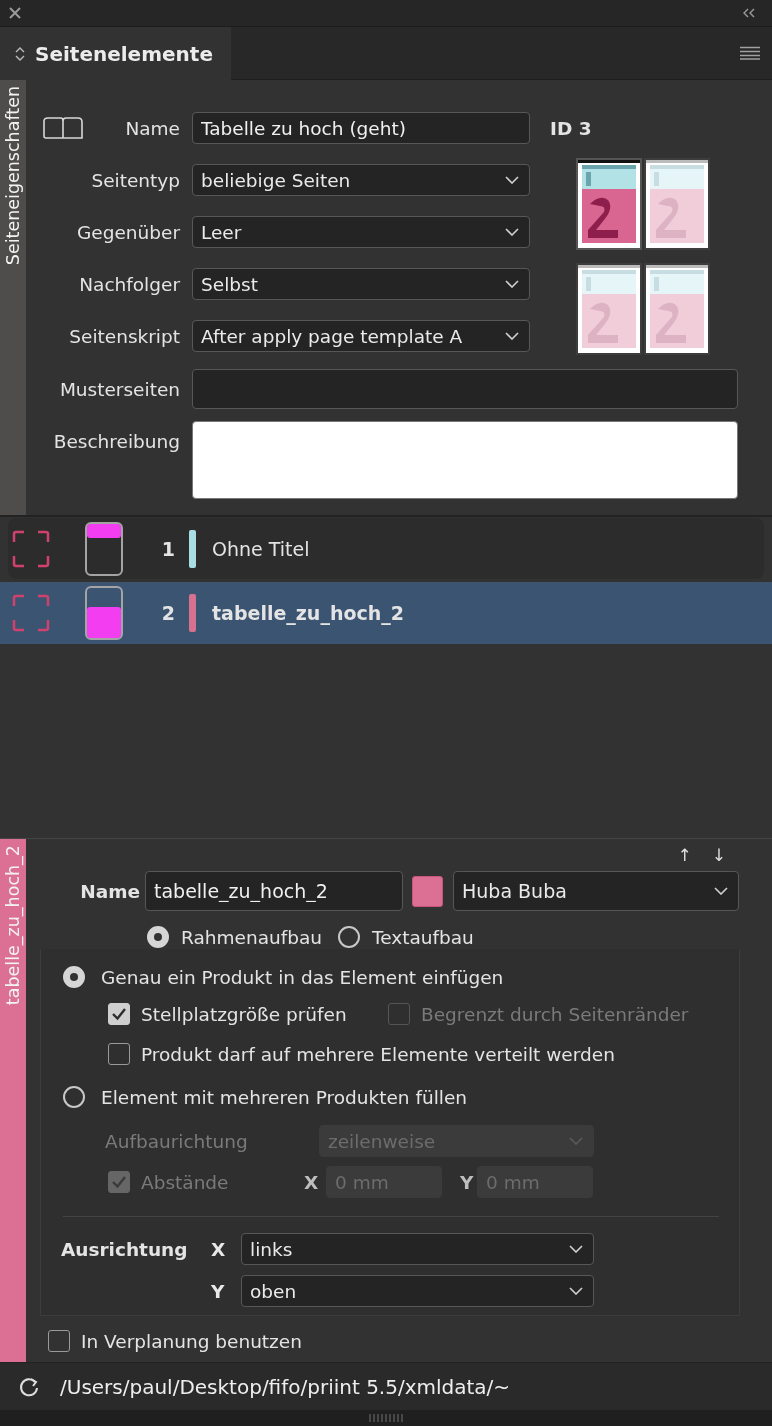 This screenshot has width=772, height=1426. What do you see at coordinates (285, 1386) in the screenshot?
I see `path-text: /Users/paul/Desktop/fifo/priint 5.5/xmldata/~` at bounding box center [285, 1386].